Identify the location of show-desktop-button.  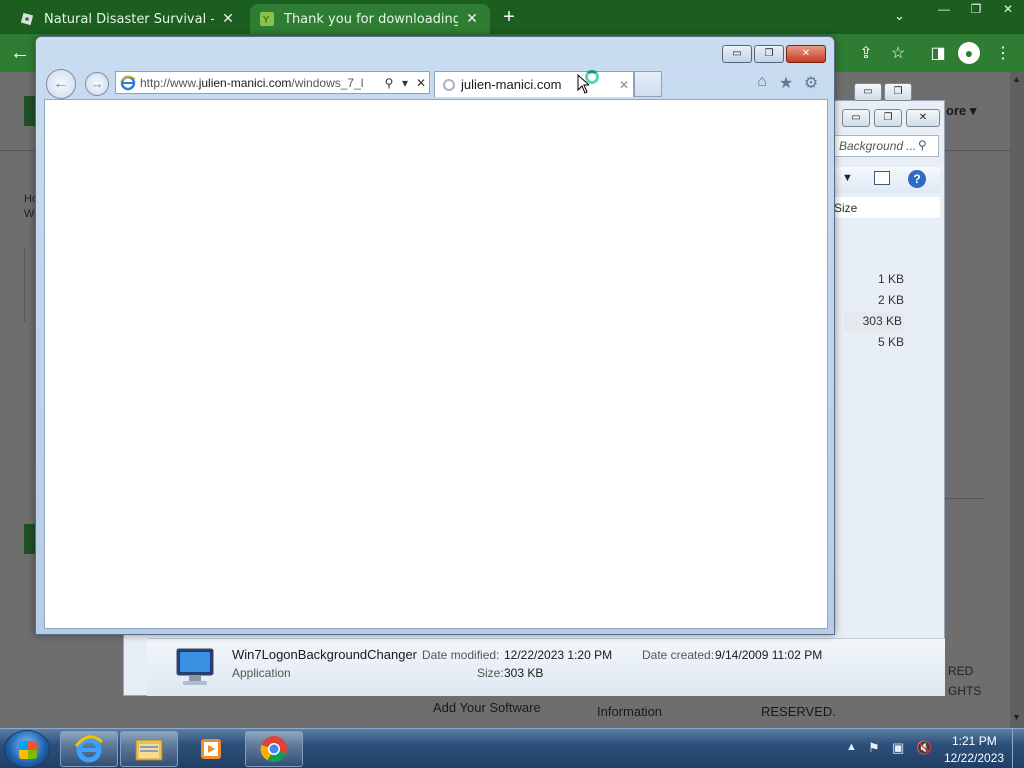
(1018, 748).